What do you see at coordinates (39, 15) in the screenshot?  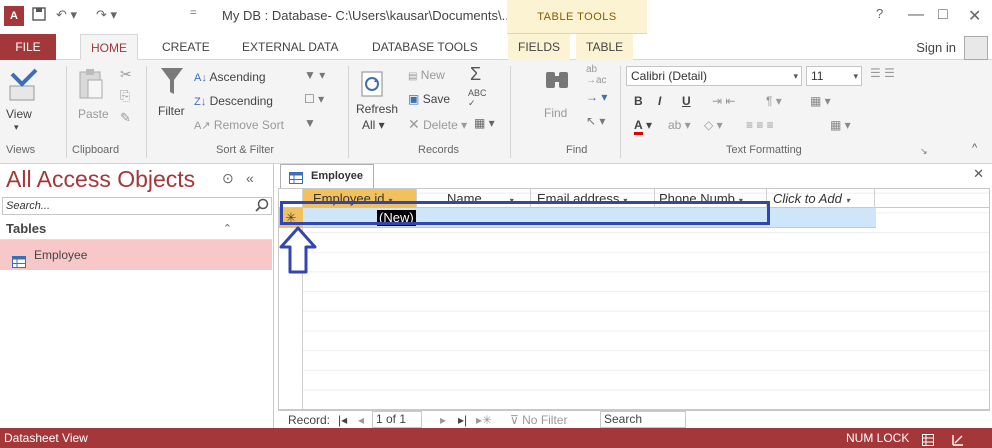 I see `save-icon` at bounding box center [39, 15].